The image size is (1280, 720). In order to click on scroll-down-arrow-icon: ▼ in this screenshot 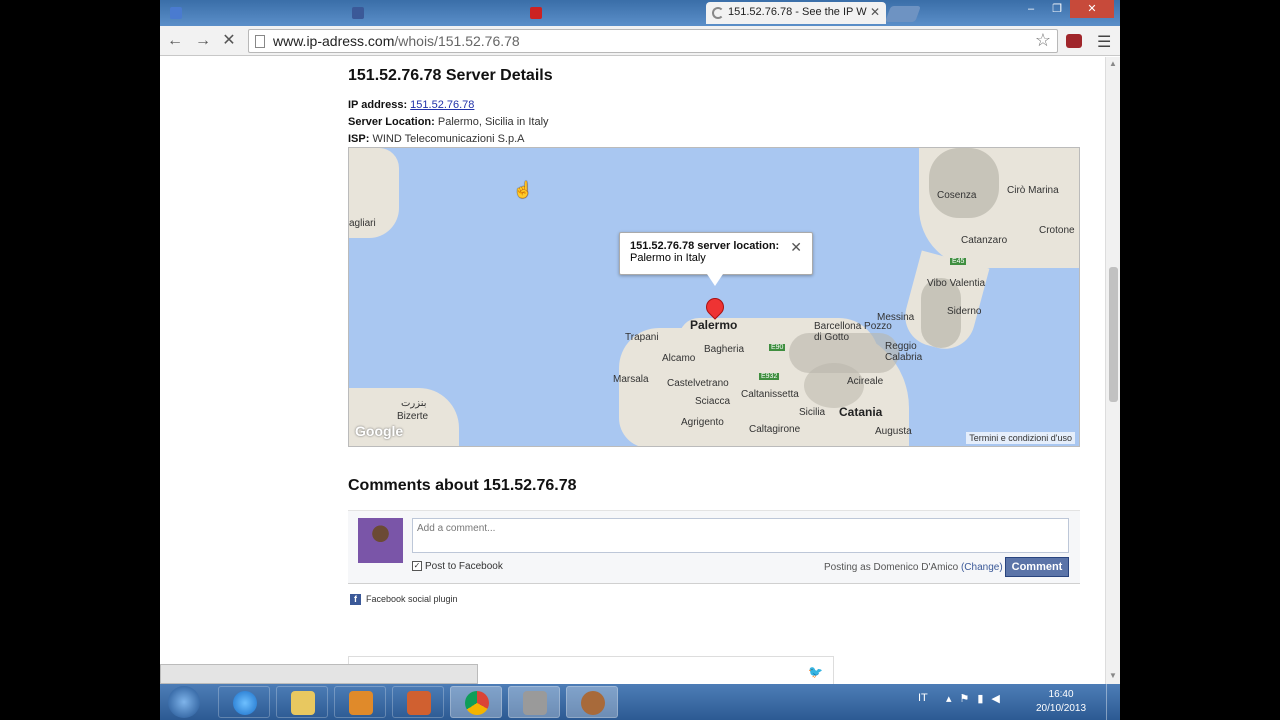, I will do `click(1113, 675)`.